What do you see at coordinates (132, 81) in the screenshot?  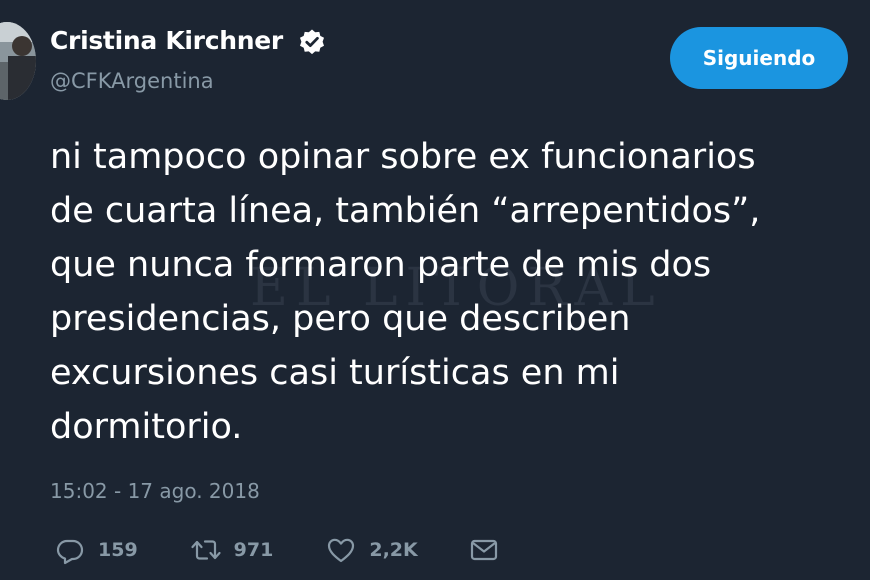 I see `user-handle: @CFKArgentina` at bounding box center [132, 81].